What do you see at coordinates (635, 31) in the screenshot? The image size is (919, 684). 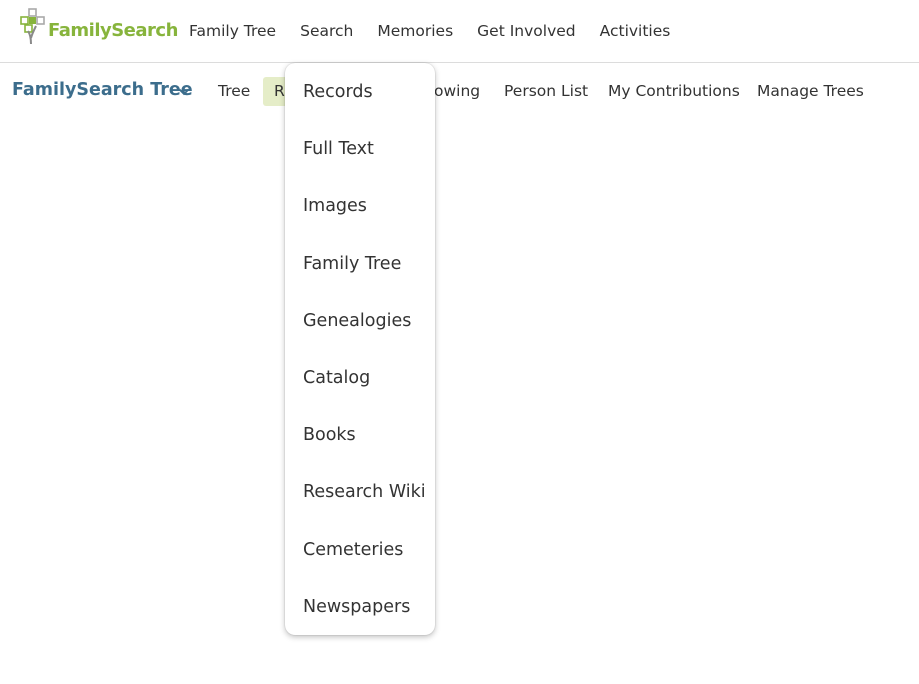 I see `nav-activities: Activities` at bounding box center [635, 31].